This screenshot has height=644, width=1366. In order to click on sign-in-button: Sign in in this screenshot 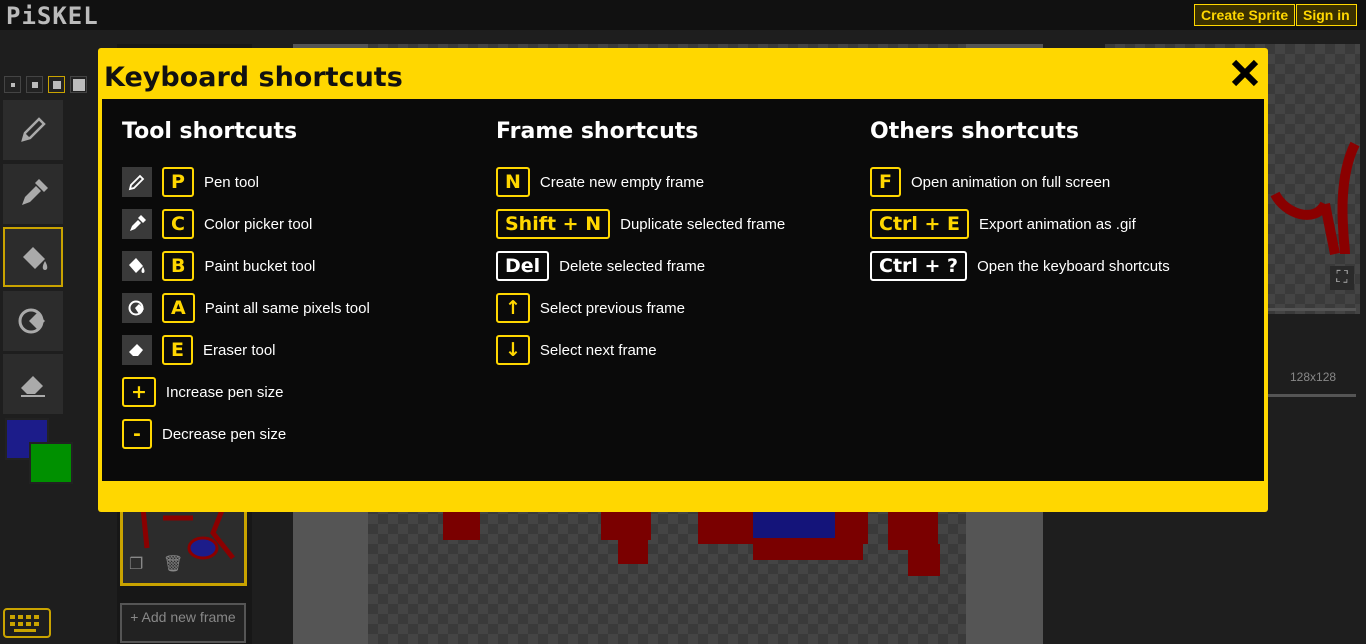, I will do `click(1326, 15)`.